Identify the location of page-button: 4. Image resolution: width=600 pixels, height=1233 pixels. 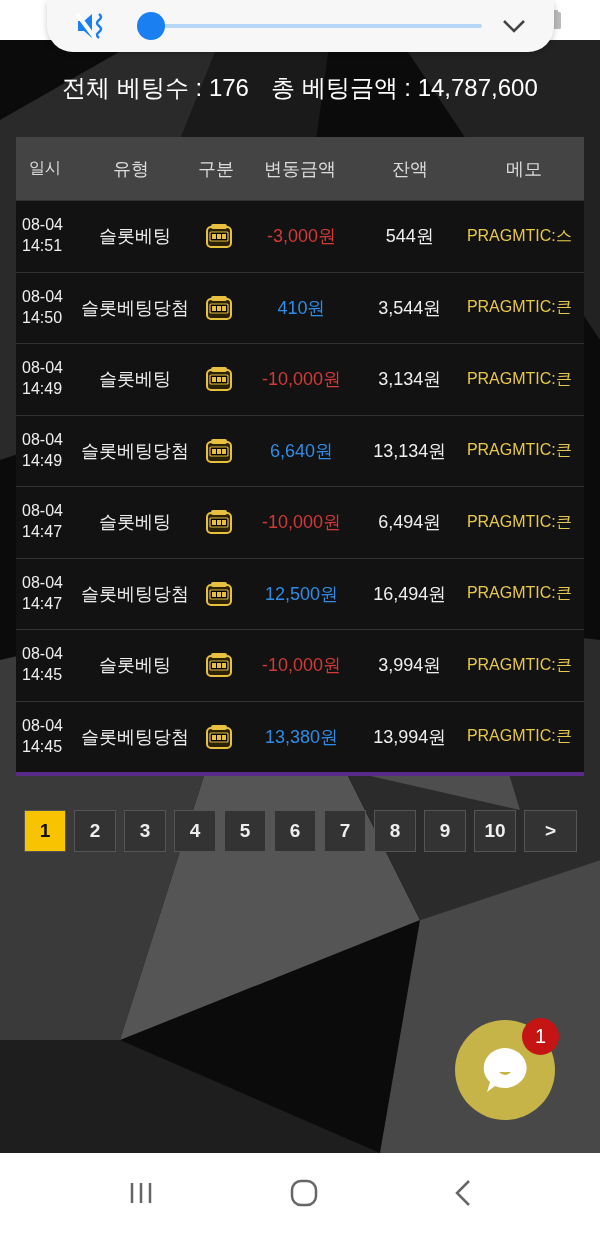
(195, 831).